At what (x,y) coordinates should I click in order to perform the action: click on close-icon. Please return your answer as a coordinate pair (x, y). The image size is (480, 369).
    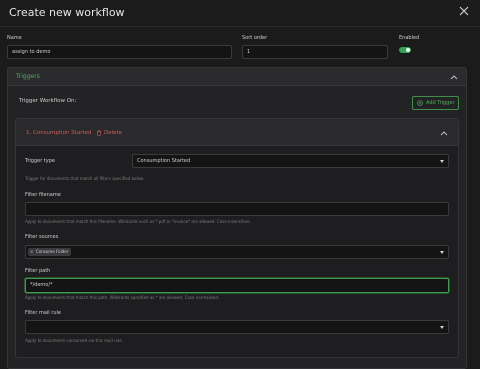
    Looking at the image, I should click on (464, 11).